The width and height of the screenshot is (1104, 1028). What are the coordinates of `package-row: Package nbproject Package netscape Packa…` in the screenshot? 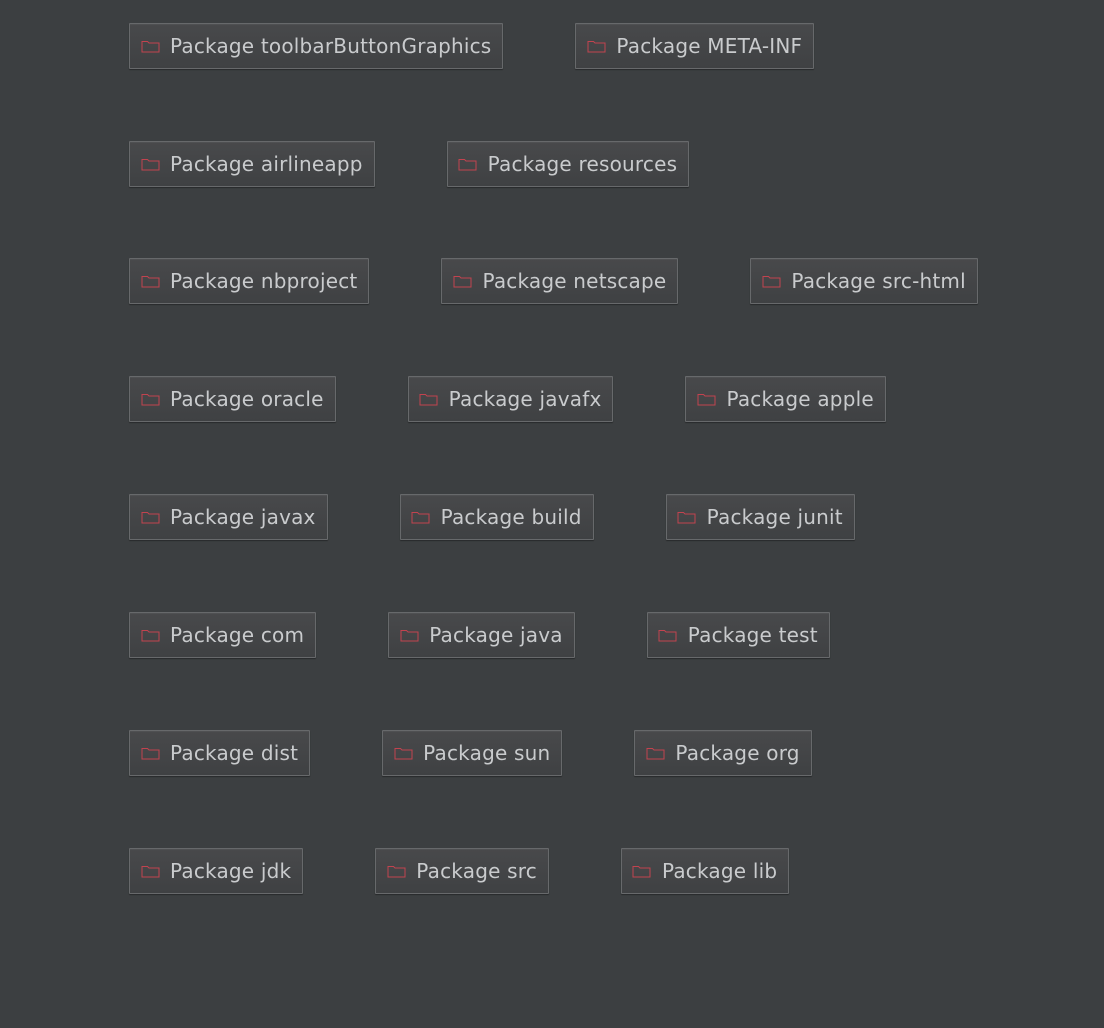 It's located at (553, 281).